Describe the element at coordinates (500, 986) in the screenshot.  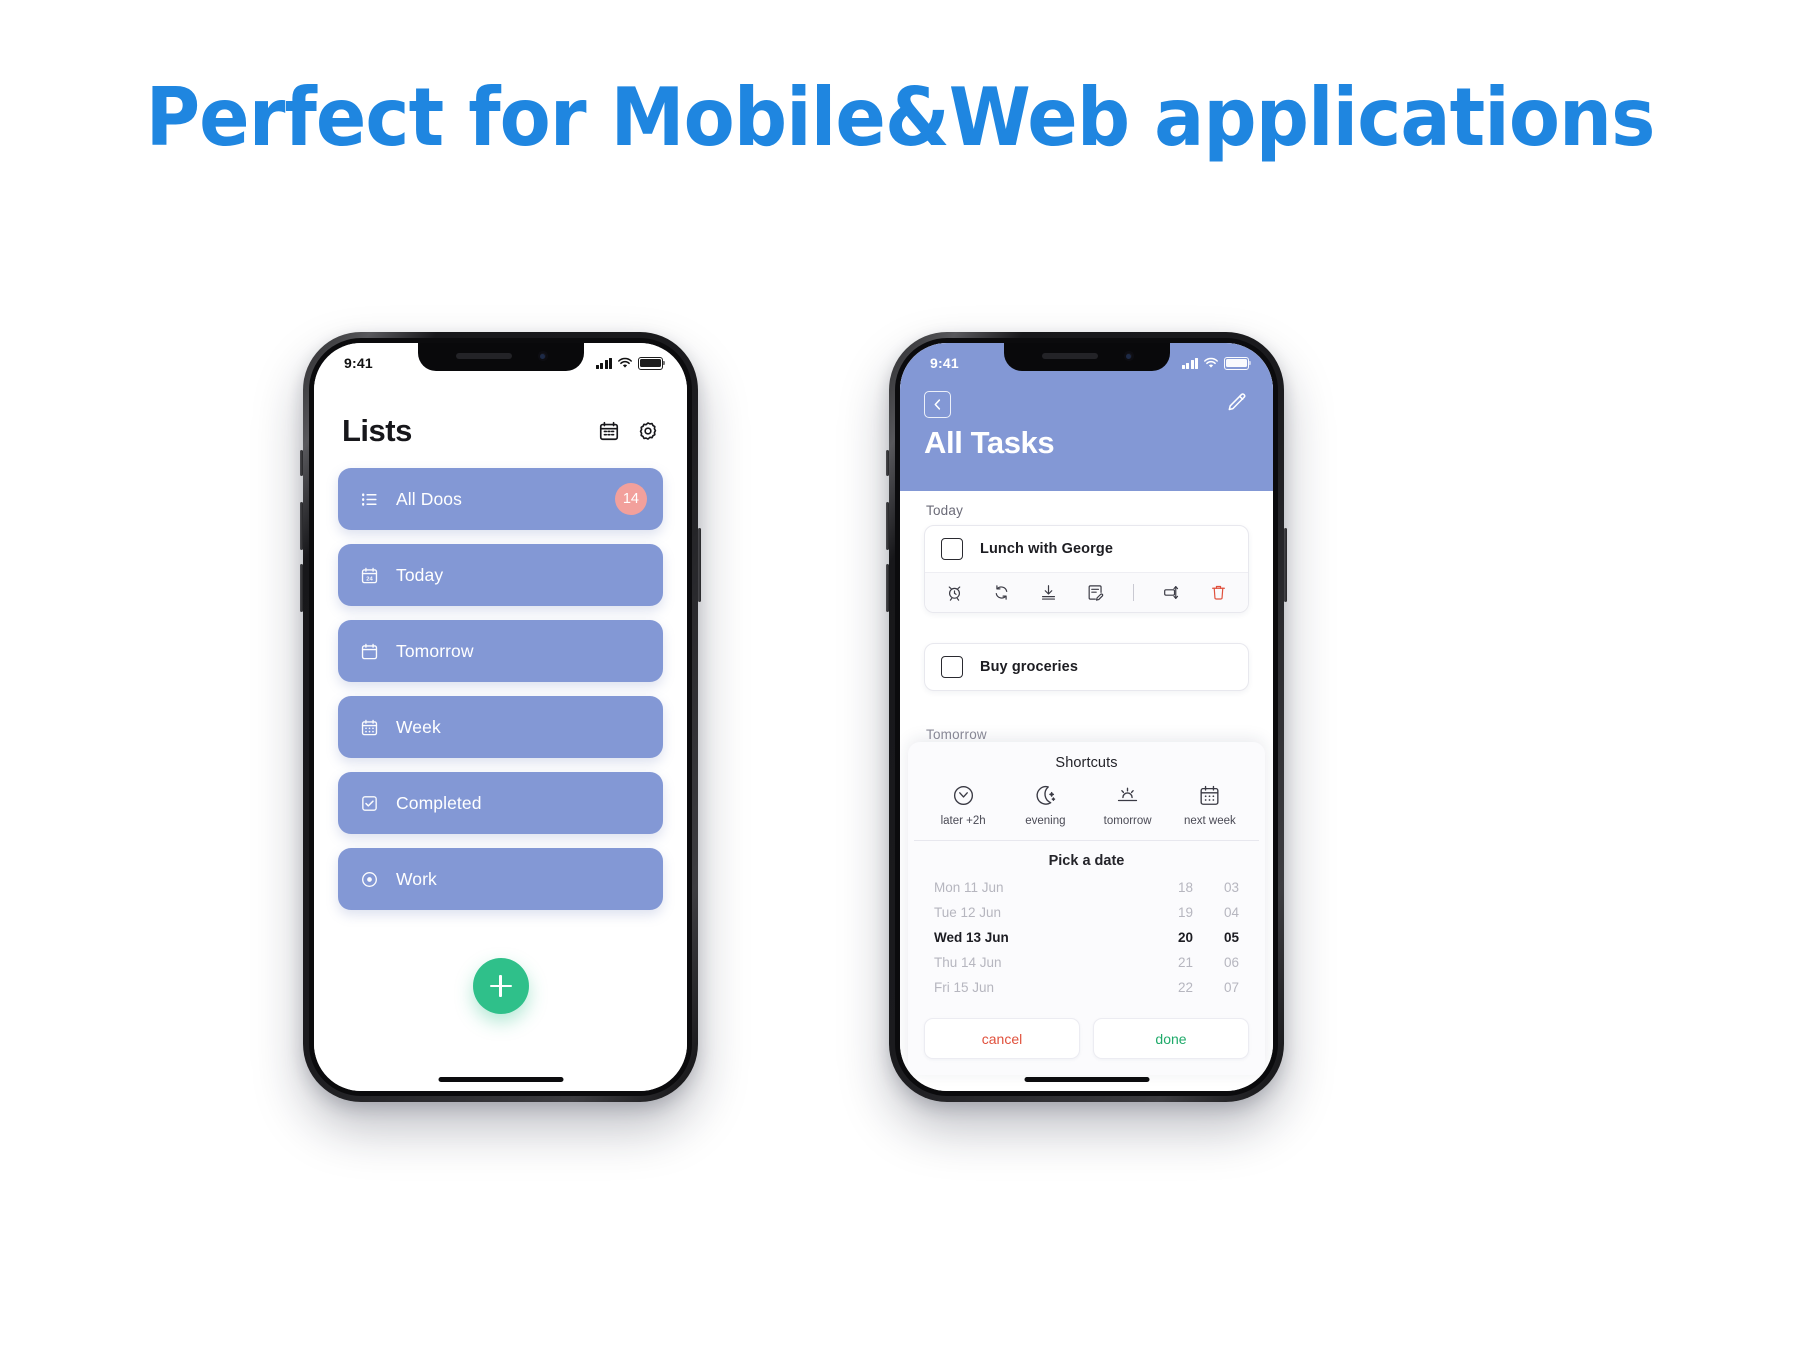
I see `add-list-button` at that location.